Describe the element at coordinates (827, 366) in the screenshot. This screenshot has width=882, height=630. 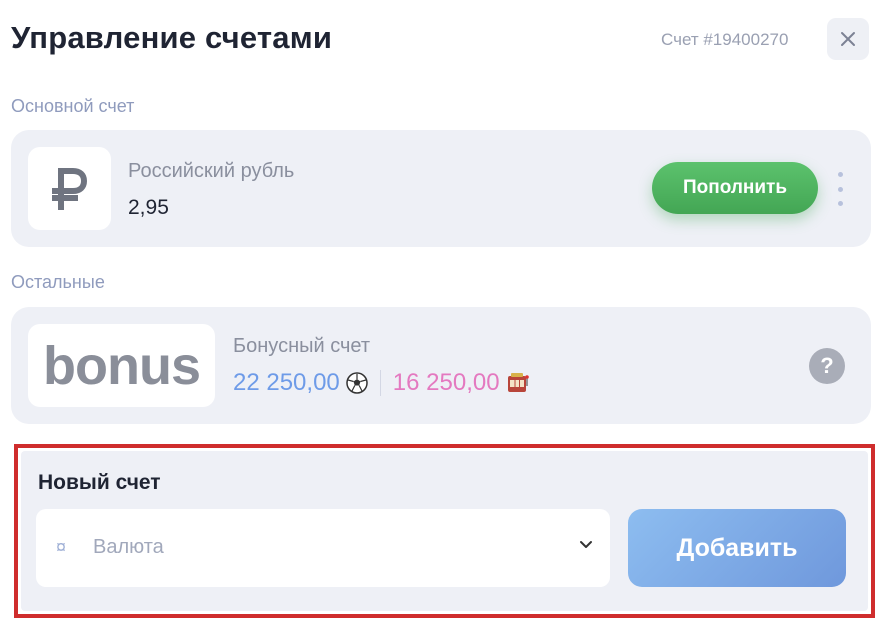
I see `help-button: ?` at that location.